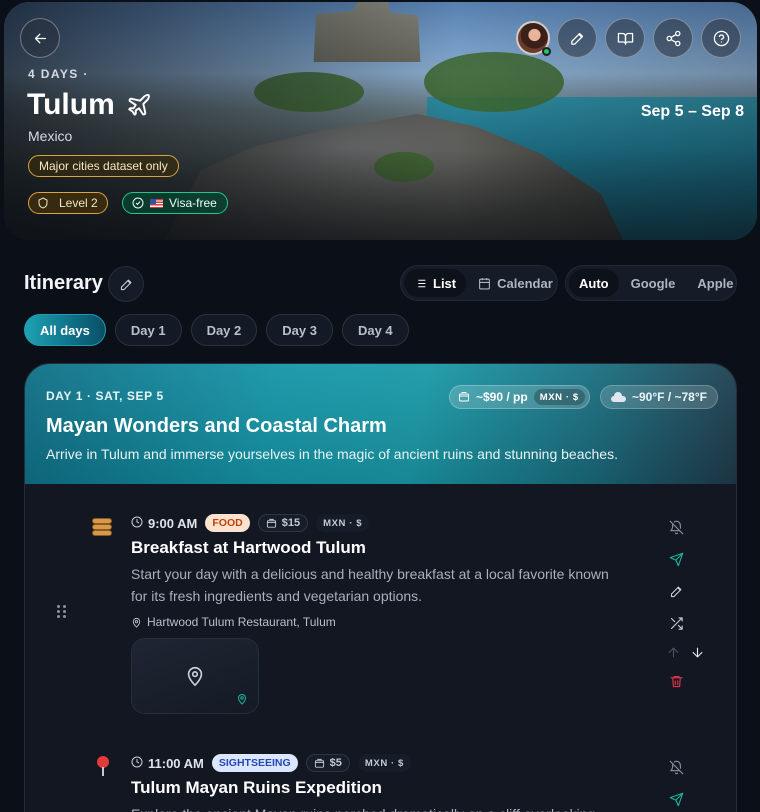  Describe the element at coordinates (594, 283) in the screenshot. I see `map-auto-option: Auto` at that location.